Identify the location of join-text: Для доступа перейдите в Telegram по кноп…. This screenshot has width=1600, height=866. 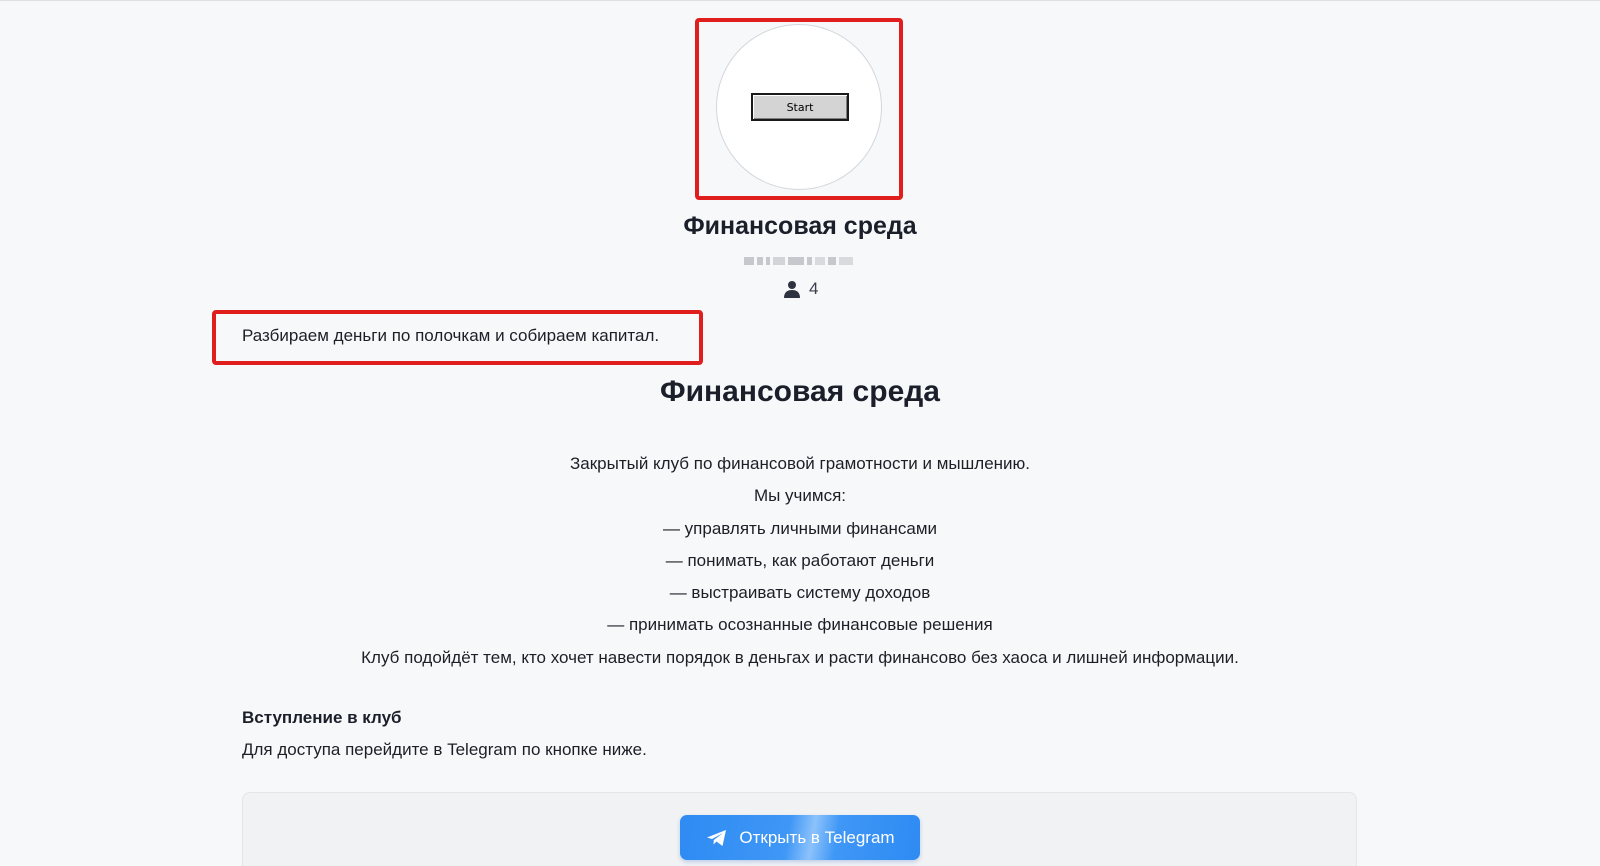
(444, 749).